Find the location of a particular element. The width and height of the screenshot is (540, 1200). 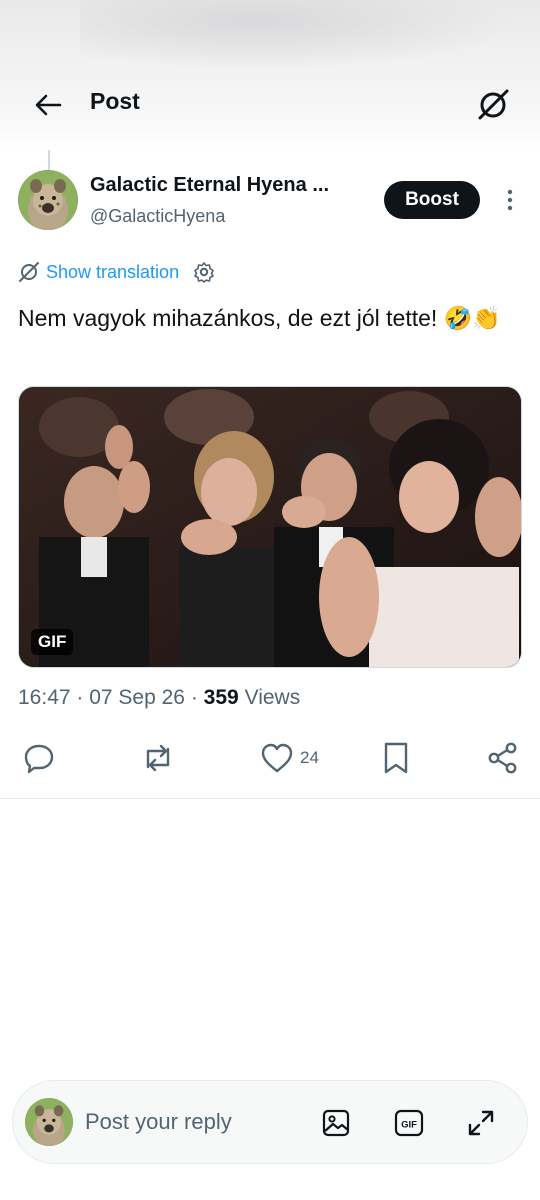

expand-composer-button is located at coordinates (481, 1123).